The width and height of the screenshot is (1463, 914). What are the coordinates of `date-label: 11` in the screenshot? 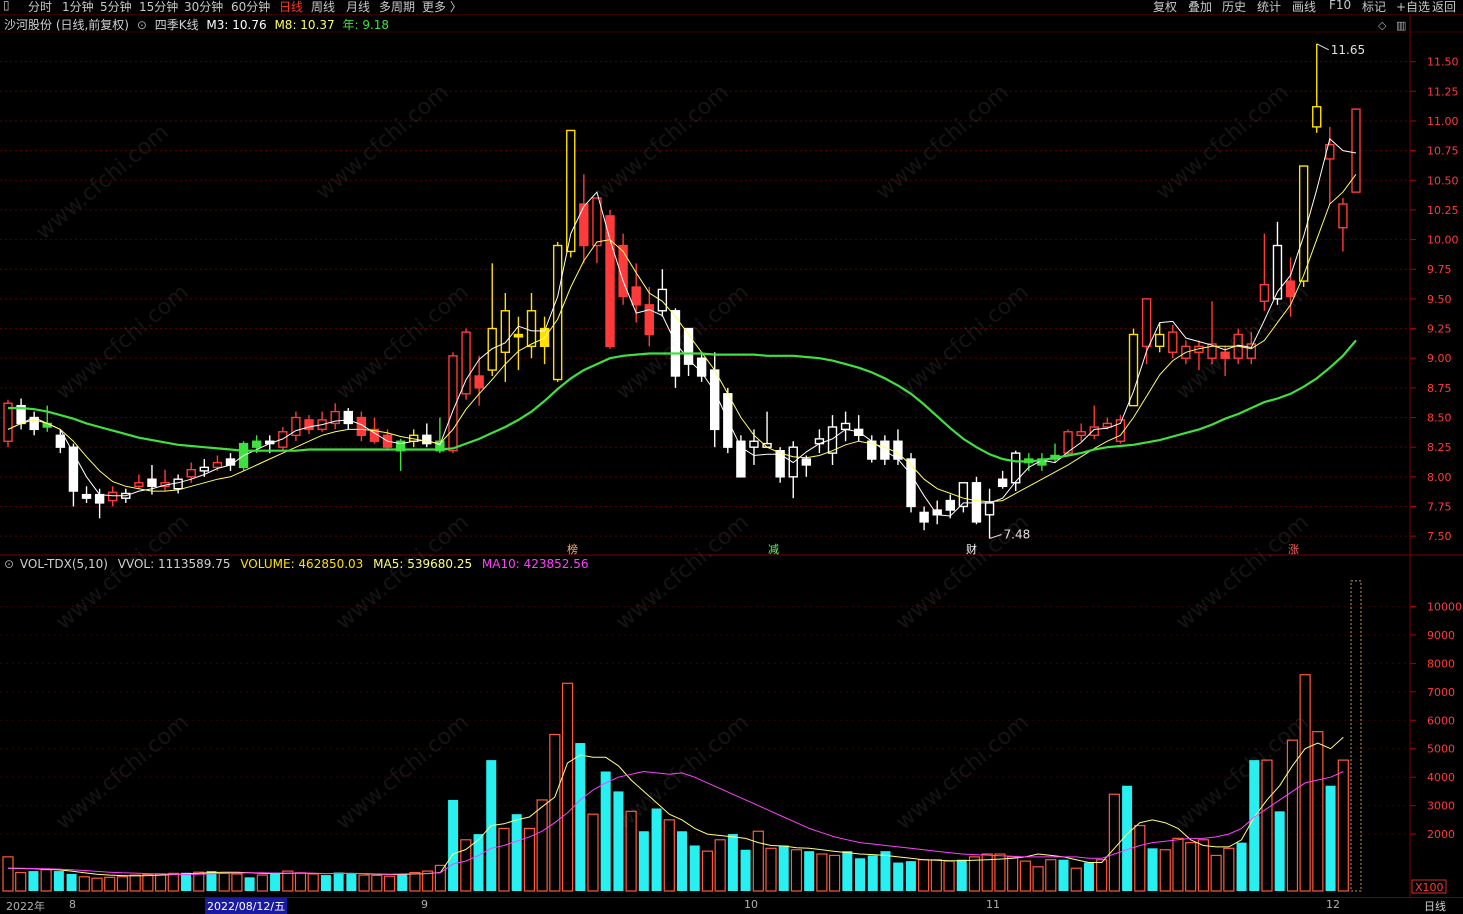 It's located at (993, 904).